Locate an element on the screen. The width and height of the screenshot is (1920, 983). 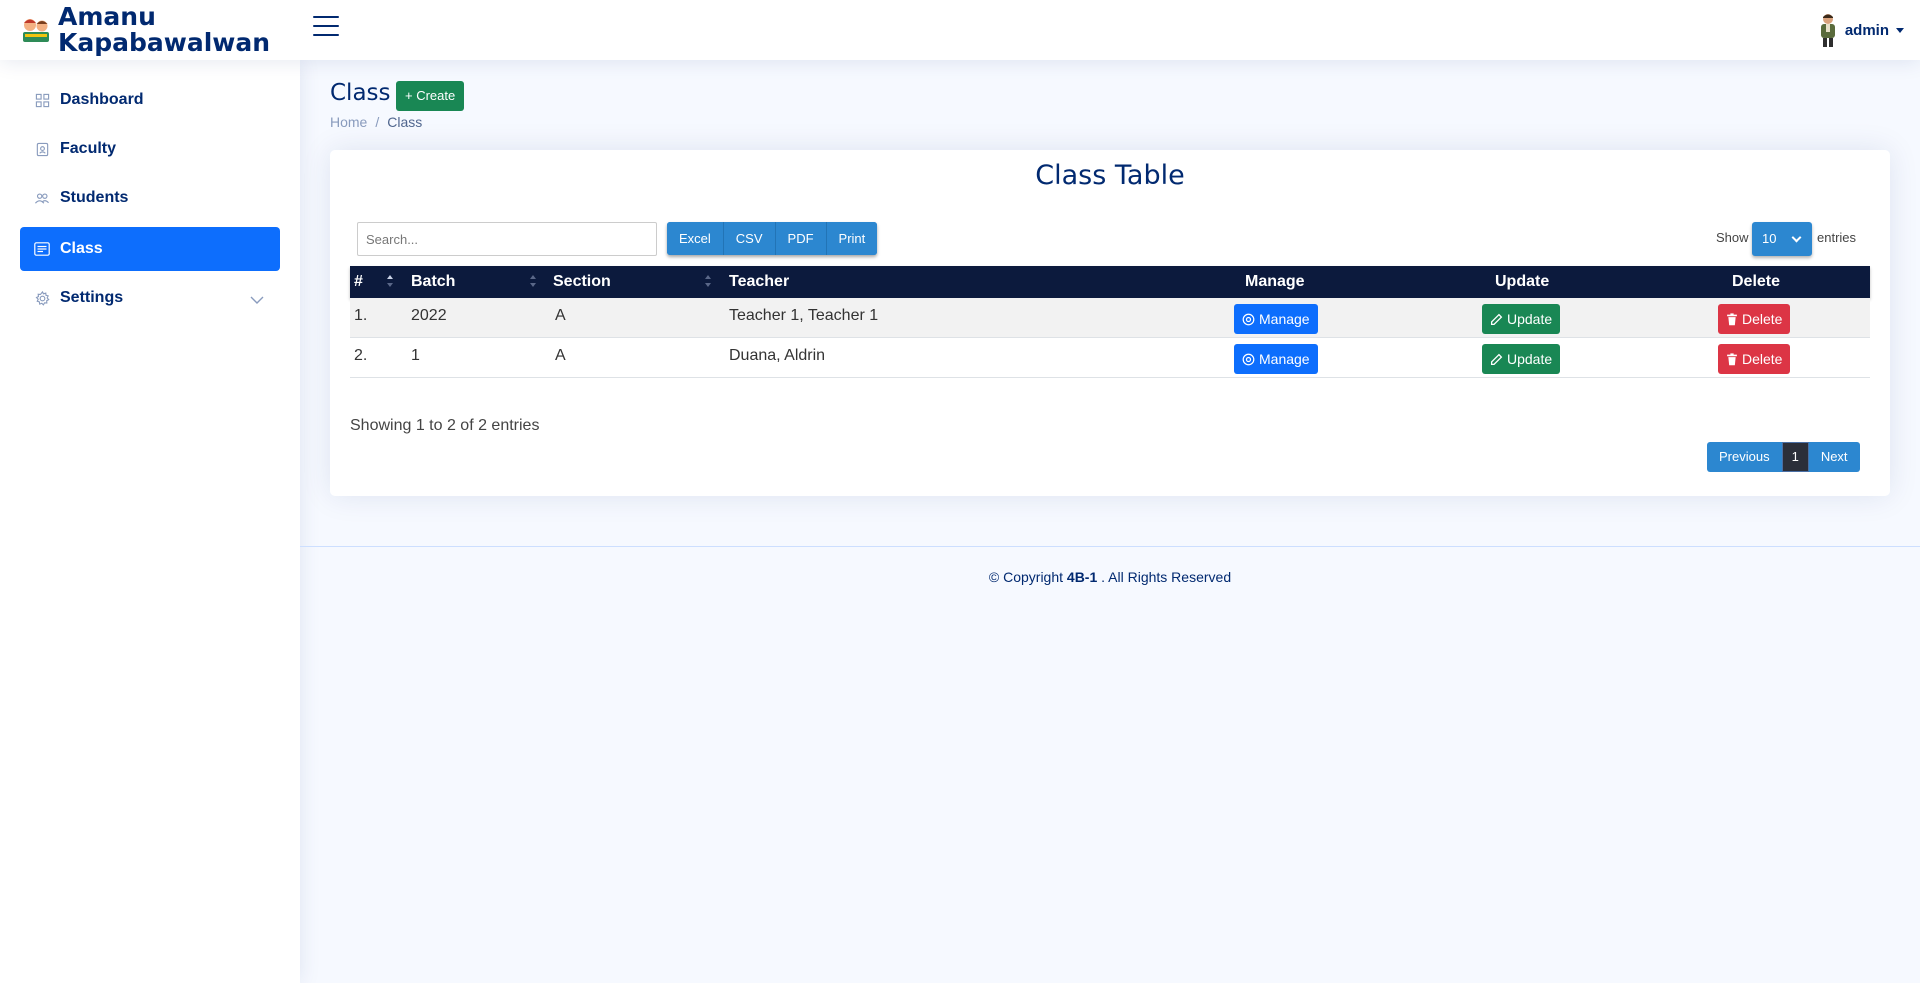
sidebar-item-settings: Settings is located at coordinates (150, 298).